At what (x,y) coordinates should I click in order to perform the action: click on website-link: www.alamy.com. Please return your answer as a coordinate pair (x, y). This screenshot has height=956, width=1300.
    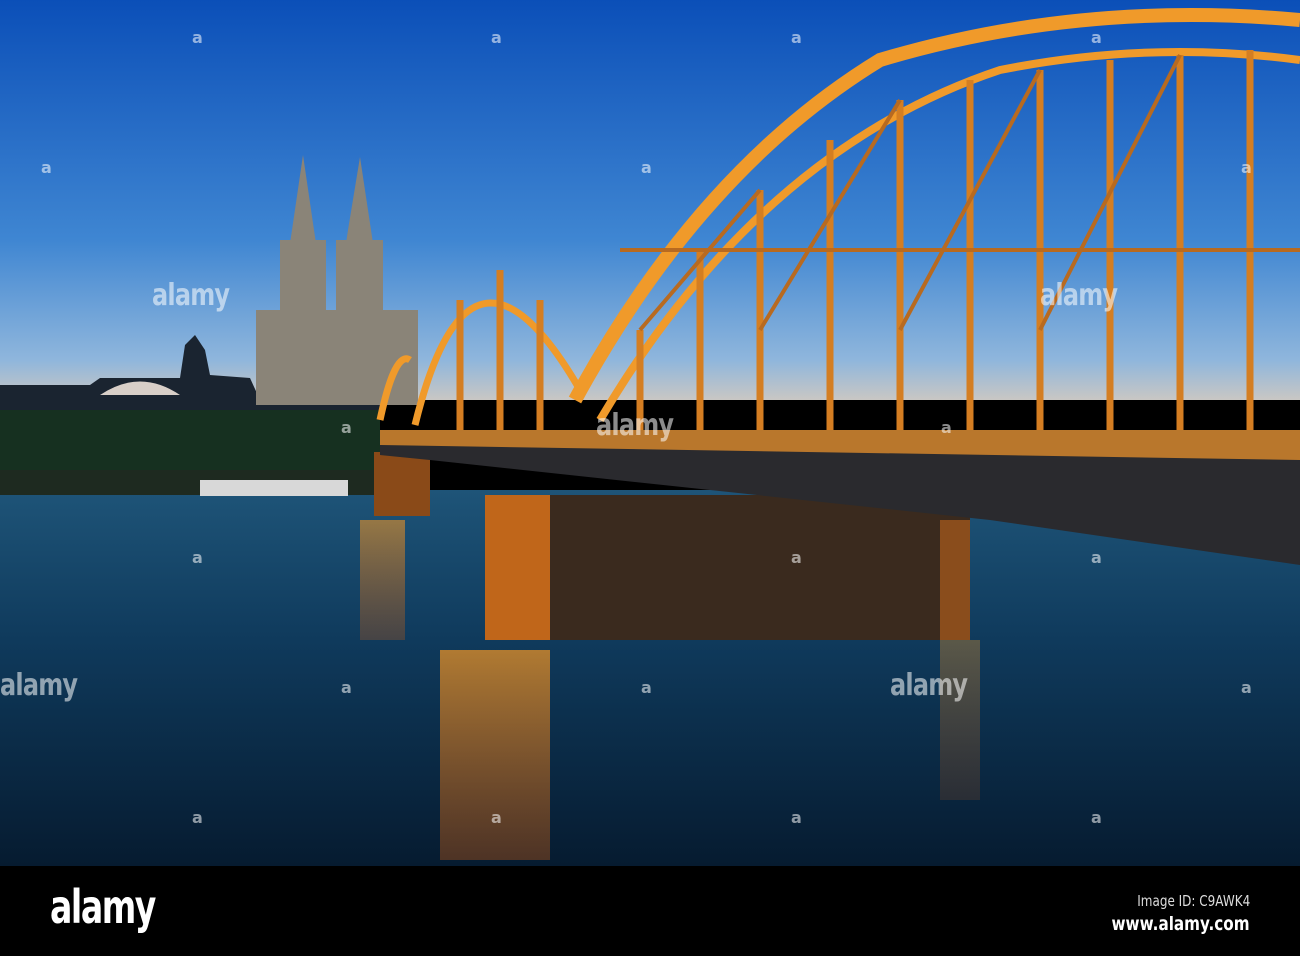
    Looking at the image, I should click on (1180, 924).